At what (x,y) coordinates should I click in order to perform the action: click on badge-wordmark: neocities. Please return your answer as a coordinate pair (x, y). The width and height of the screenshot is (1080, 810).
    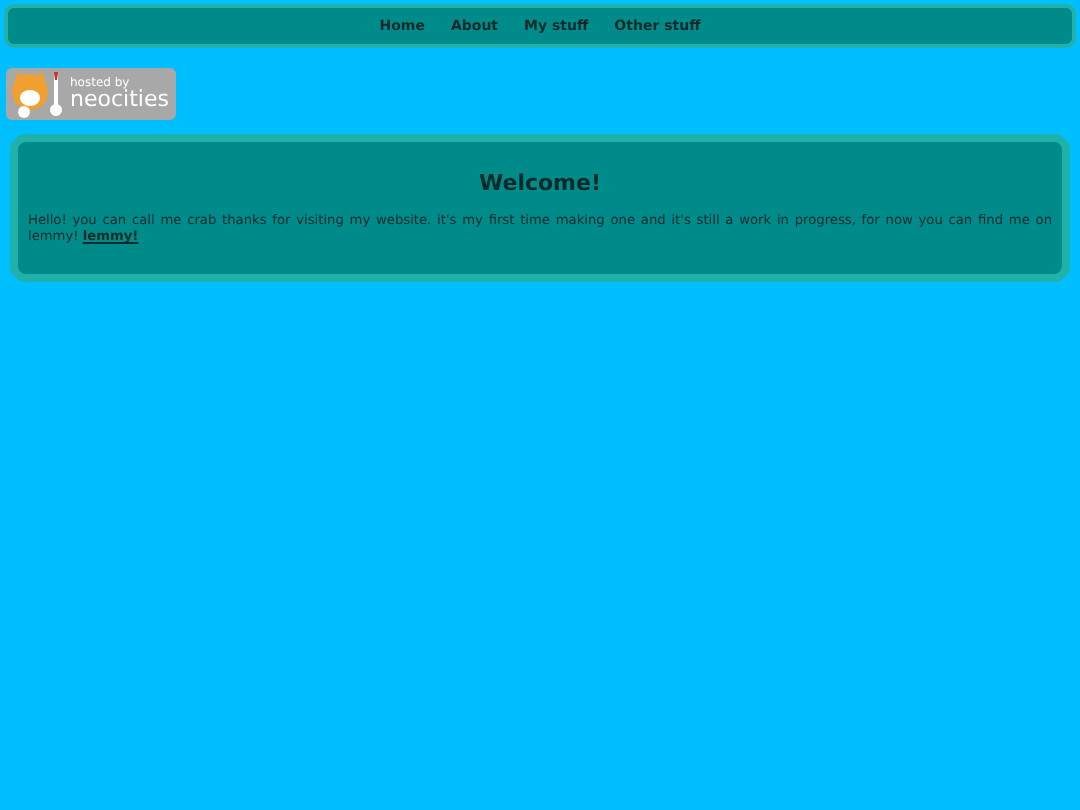
    Looking at the image, I should click on (119, 99).